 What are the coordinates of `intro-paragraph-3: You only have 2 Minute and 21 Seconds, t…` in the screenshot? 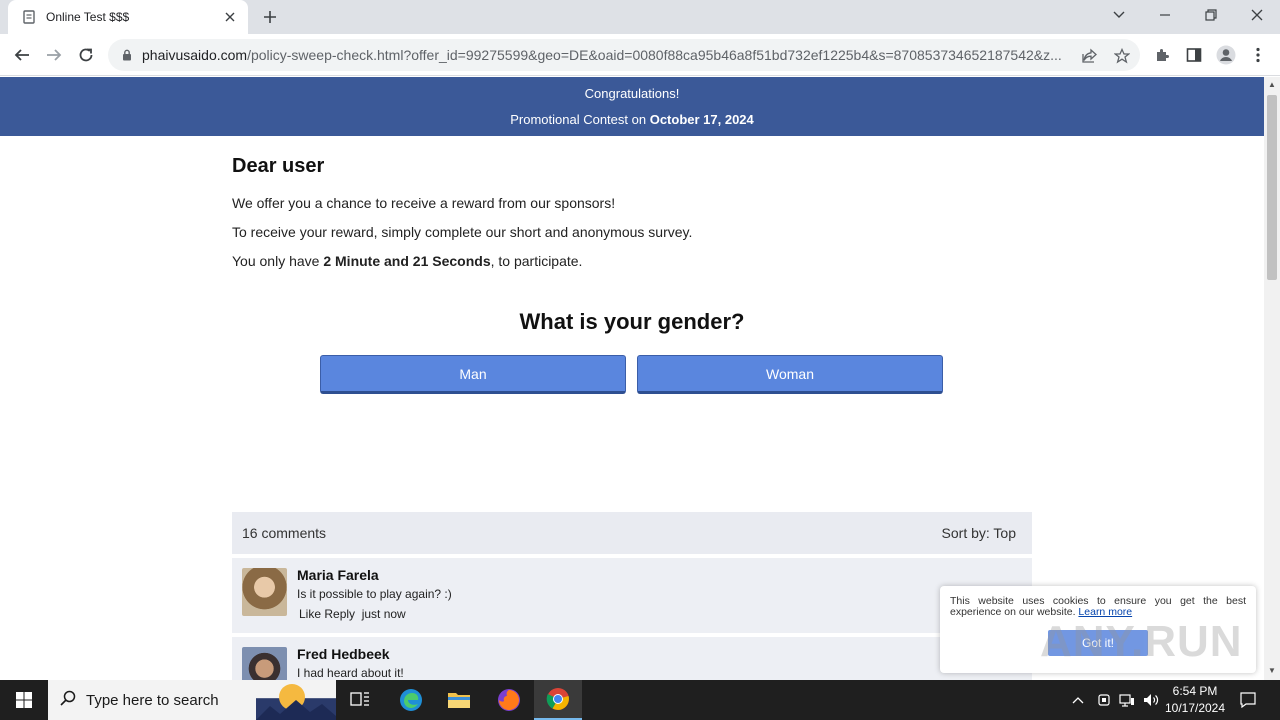 It's located at (407, 261).